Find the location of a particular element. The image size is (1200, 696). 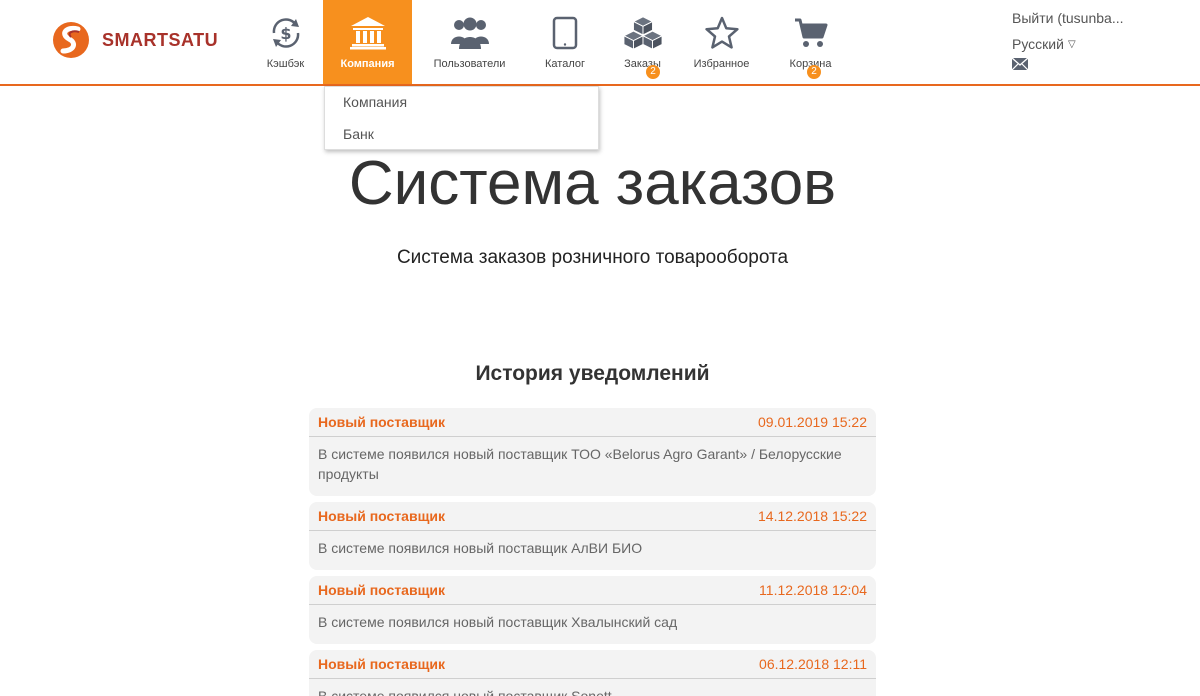

notification-header: Новый поставщик 11.12.2018 12:04 is located at coordinates (592, 590).